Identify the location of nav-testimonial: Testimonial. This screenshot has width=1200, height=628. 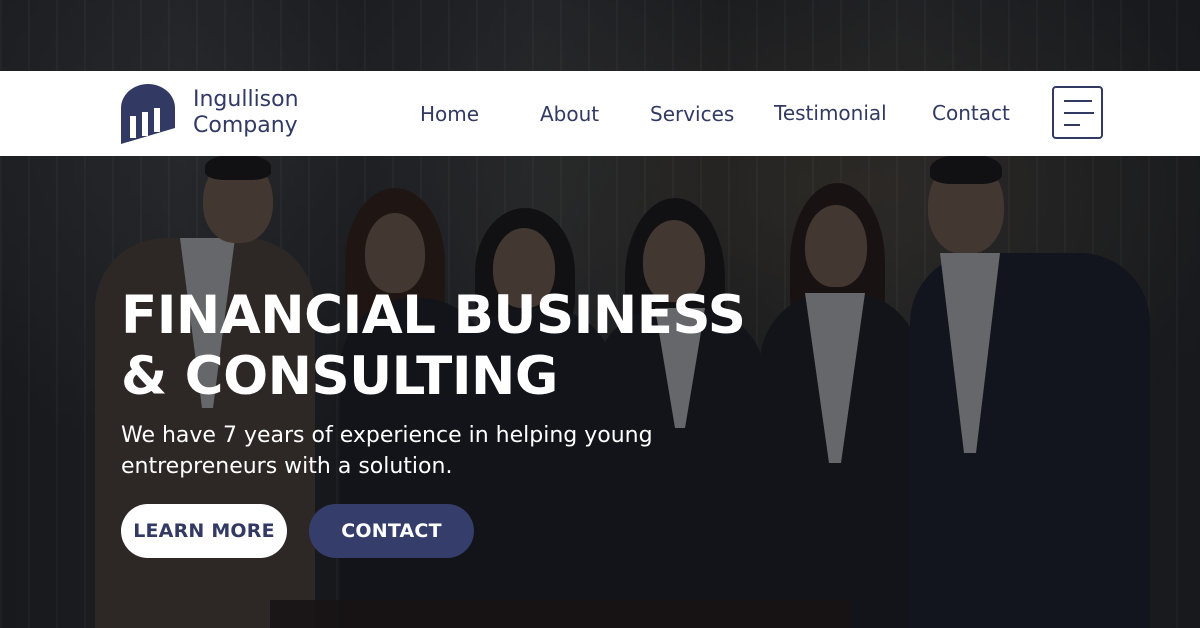
(830, 113).